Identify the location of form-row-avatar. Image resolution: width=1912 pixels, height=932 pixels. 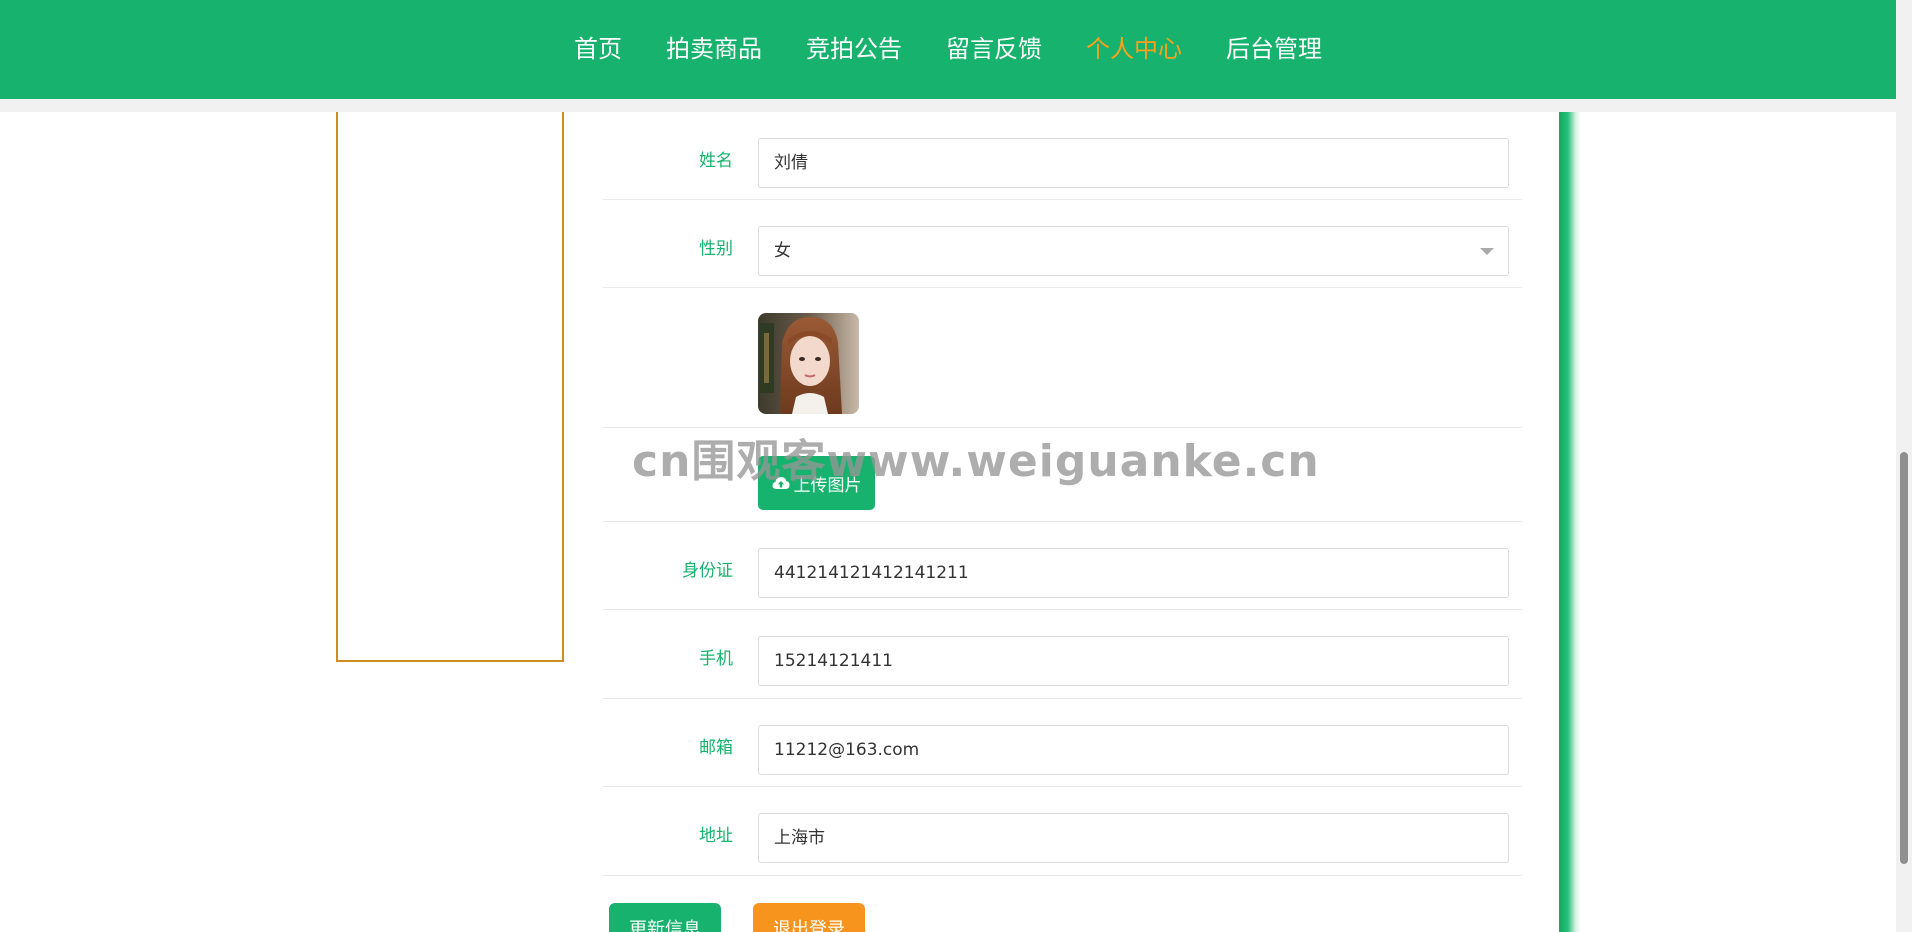
(1062, 358).